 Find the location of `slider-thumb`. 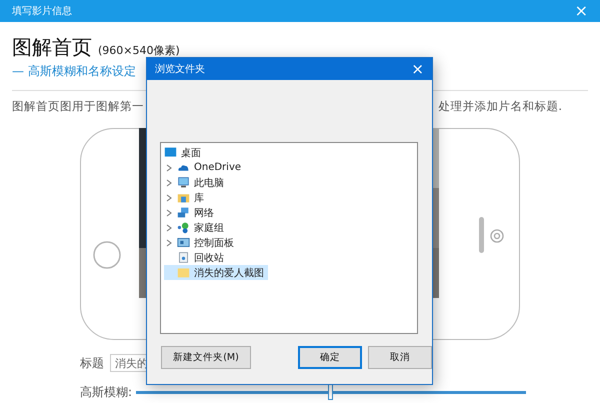

slider-thumb is located at coordinates (331, 392).